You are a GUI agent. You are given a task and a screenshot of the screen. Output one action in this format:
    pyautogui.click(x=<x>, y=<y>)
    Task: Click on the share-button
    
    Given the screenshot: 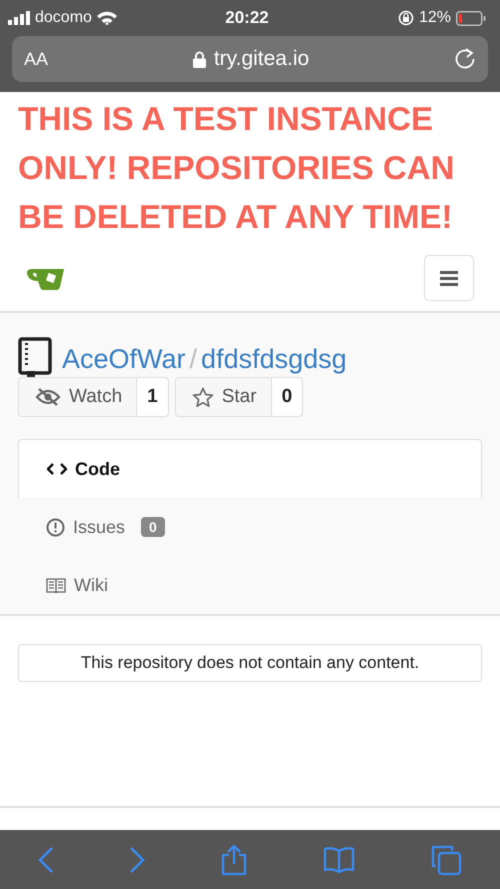 What is the action you would take?
    pyautogui.click(x=234, y=860)
    